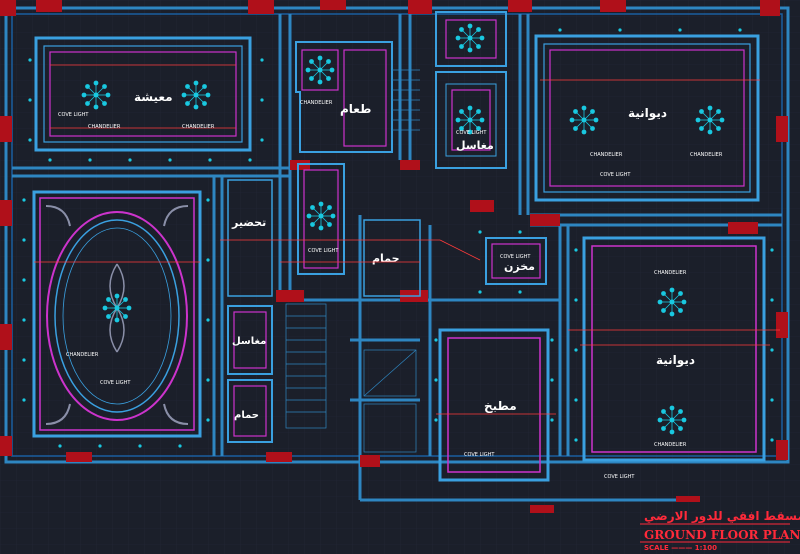 Image resolution: width=800 pixels, height=554 pixels. What do you see at coordinates (355, 109) in the screenshot?
I see `dining-room-label: طعام` at bounding box center [355, 109].